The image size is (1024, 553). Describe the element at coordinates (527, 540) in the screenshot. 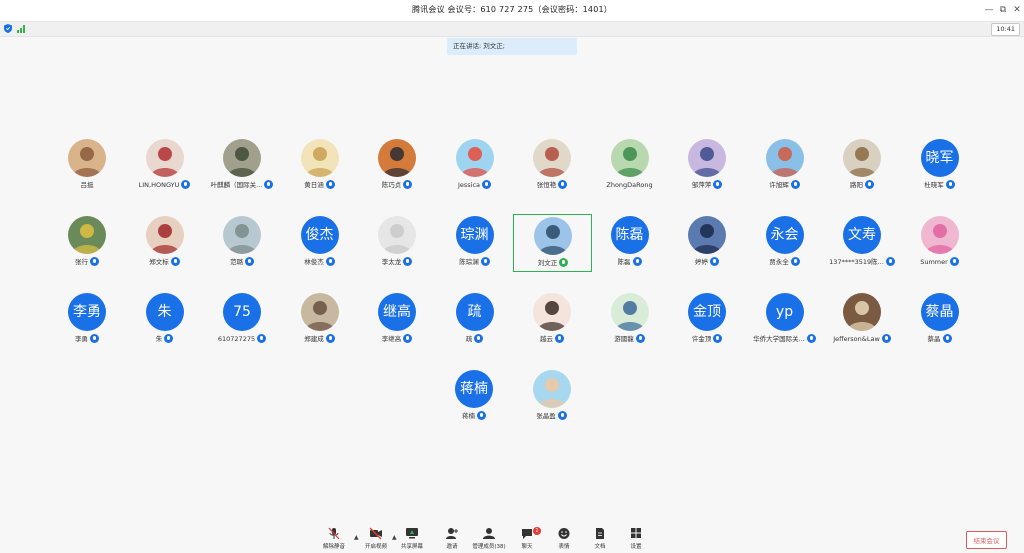

I see `chat-button: 1 聊天` at that location.